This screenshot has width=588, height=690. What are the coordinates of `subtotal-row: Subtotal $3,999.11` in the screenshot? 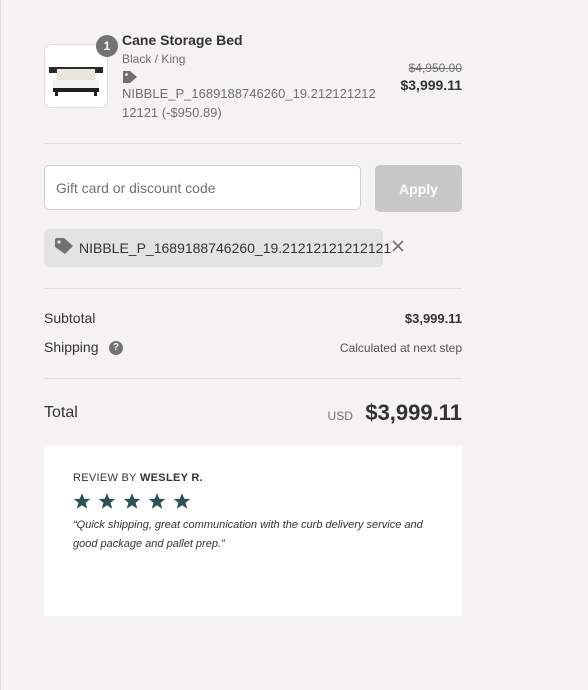 It's located at (253, 318).